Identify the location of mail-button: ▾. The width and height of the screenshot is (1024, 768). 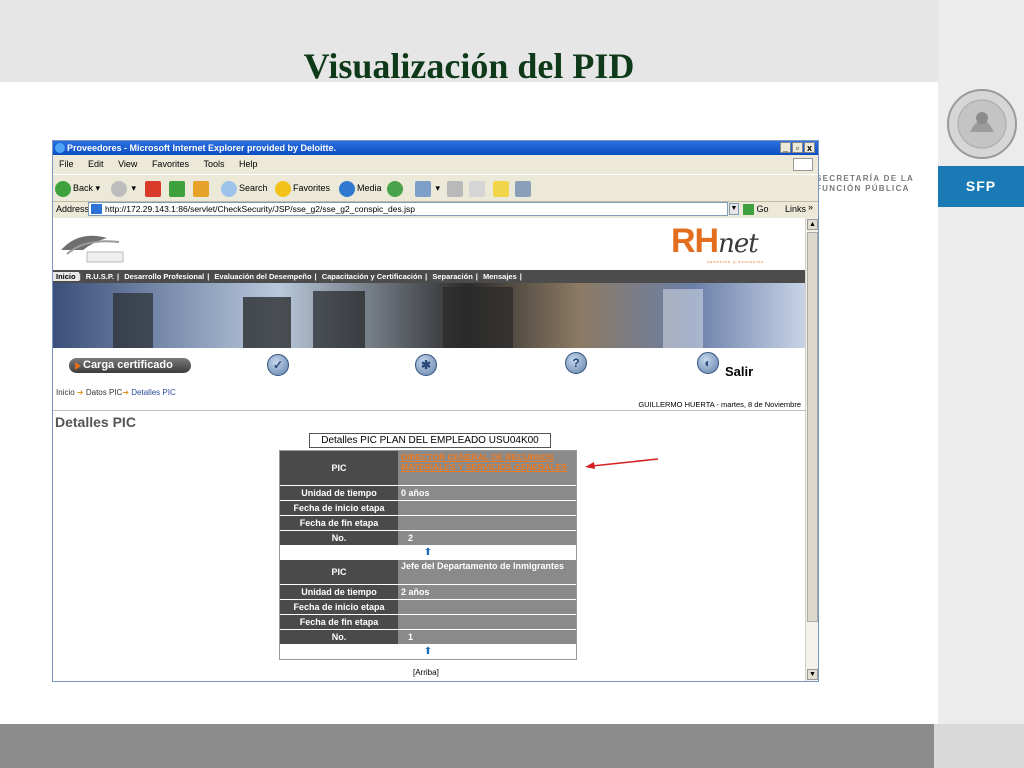
(427, 188).